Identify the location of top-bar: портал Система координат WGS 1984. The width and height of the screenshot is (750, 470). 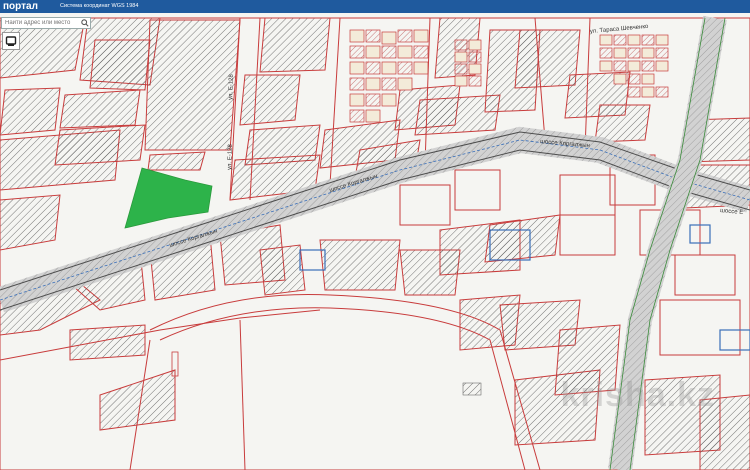
(375, 6).